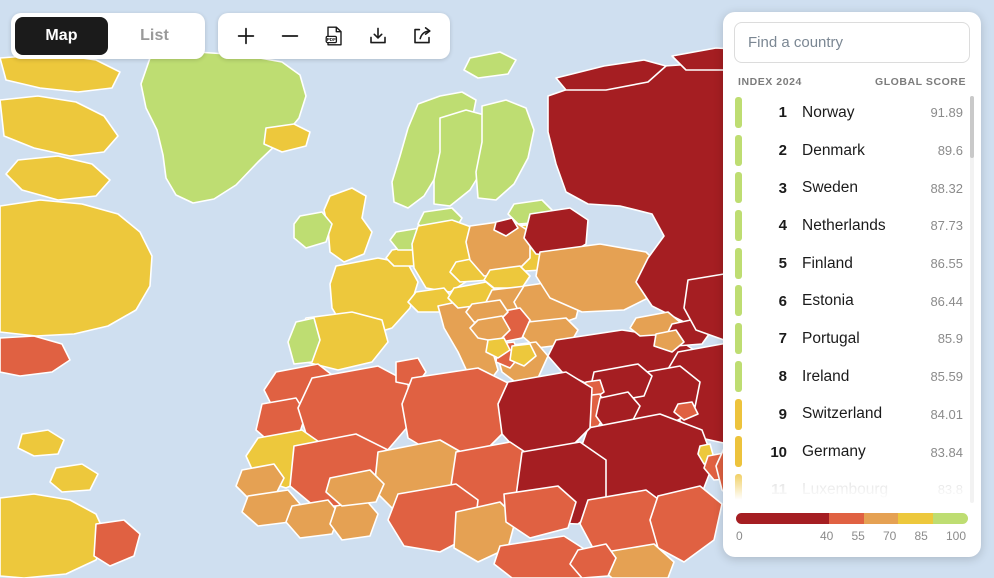 The width and height of the screenshot is (994, 578). I want to click on legend-tick-labels: 0 40 55 70 85 100, so click(852, 537).